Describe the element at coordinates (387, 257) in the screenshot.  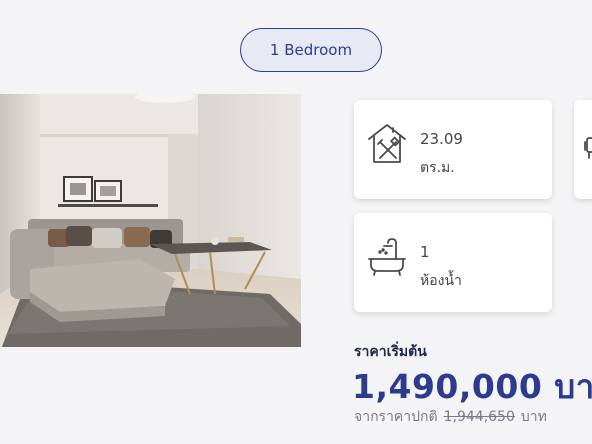
I see `bathtub-icon` at that location.